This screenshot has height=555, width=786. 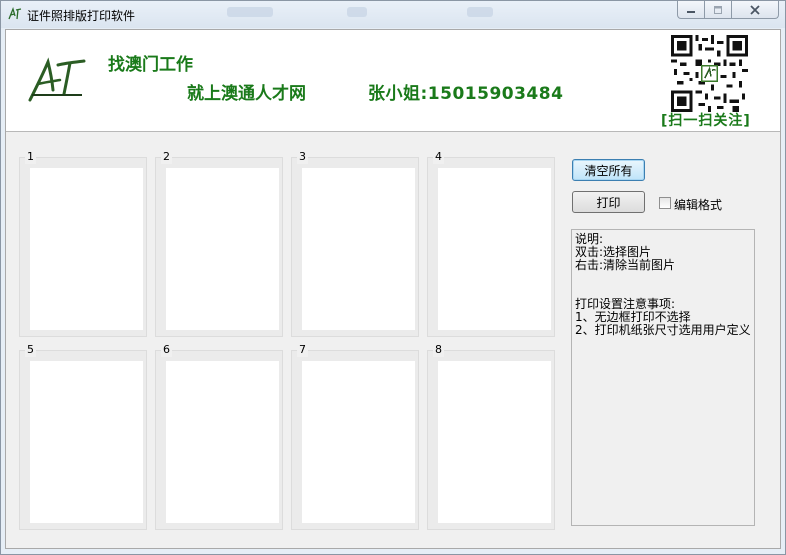 I want to click on banner-contact: 张小姐:15015903484, so click(x=466, y=94).